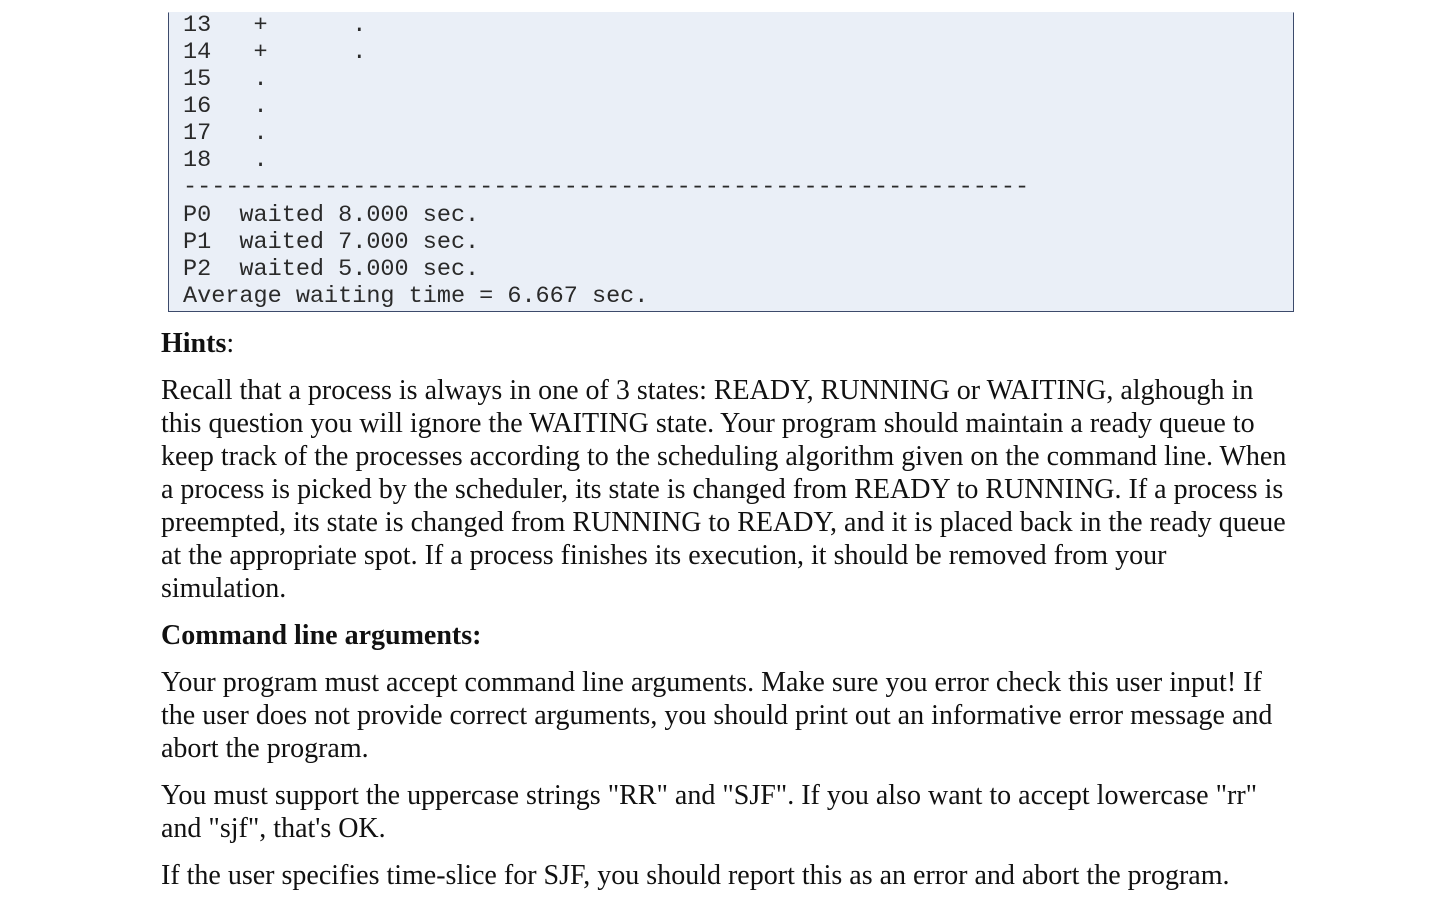  Describe the element at coordinates (225, 160) in the screenshot. I see `output-line: 18 .` at that location.